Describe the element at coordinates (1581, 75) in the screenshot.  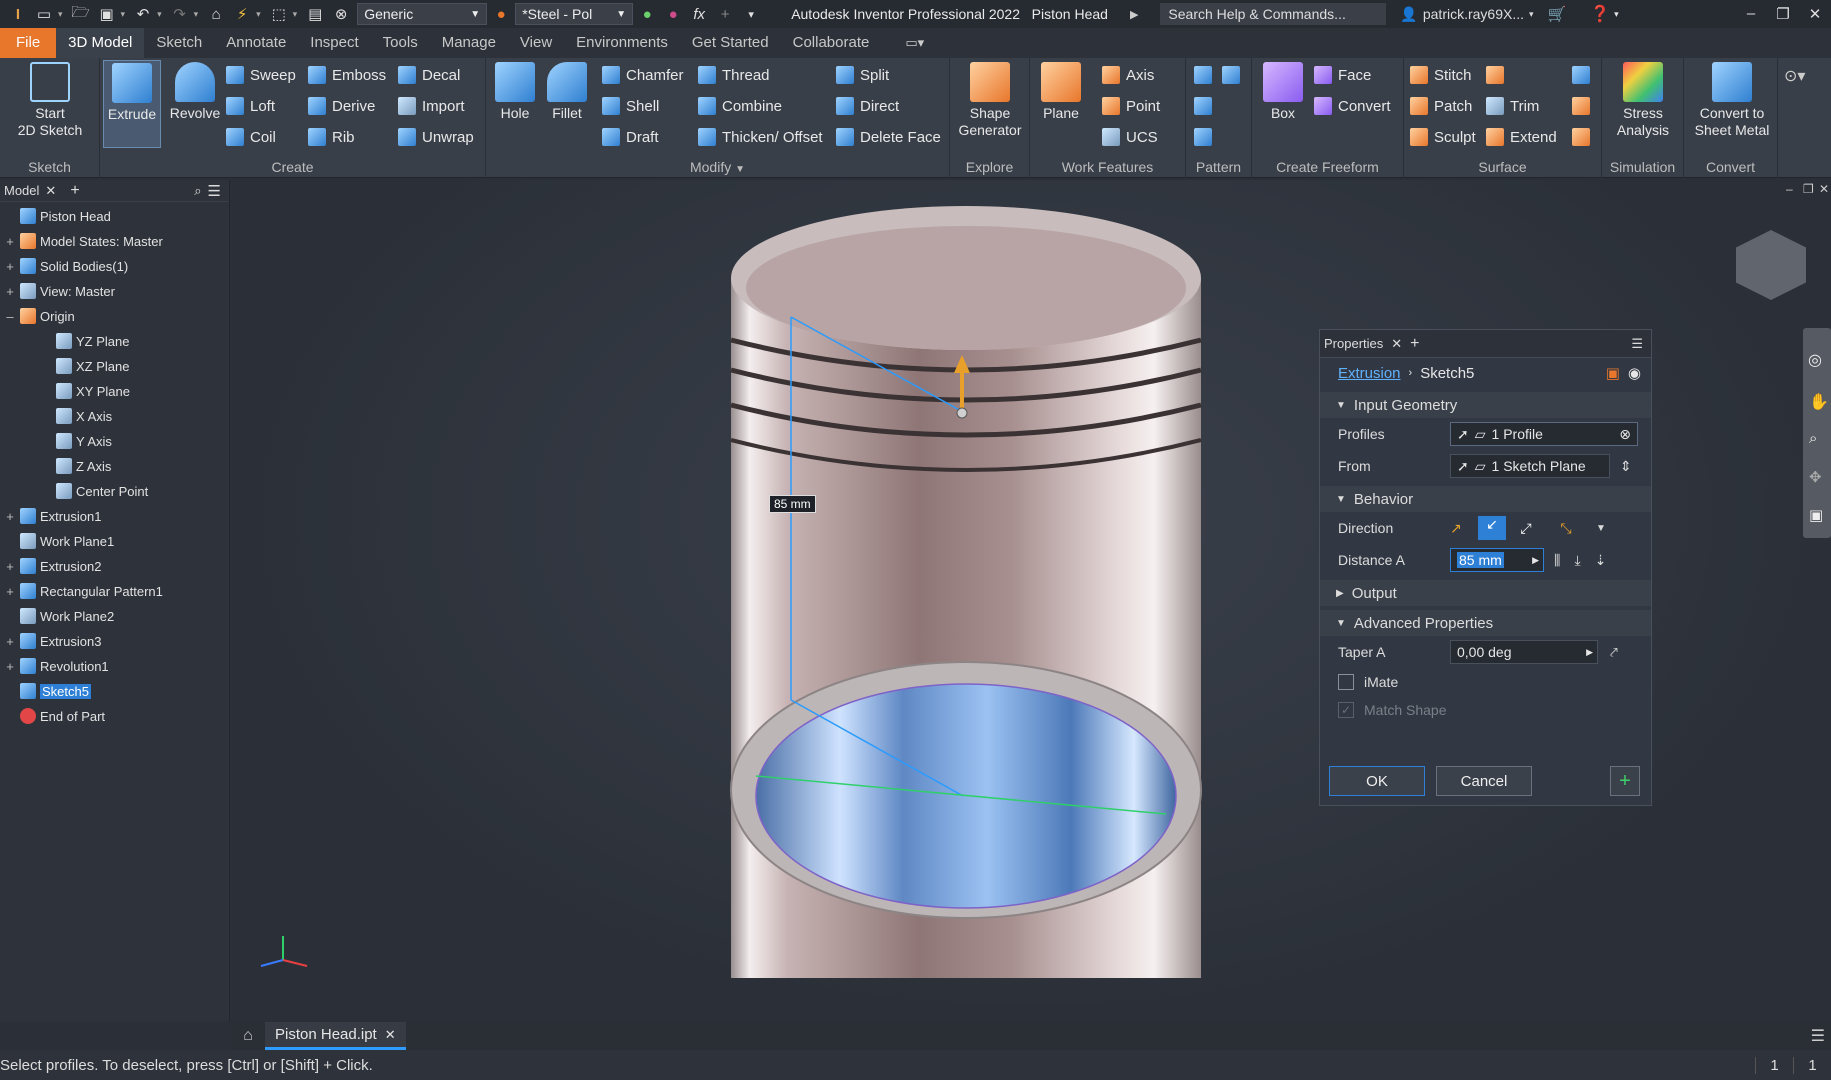
I see `replace-face-button` at that location.